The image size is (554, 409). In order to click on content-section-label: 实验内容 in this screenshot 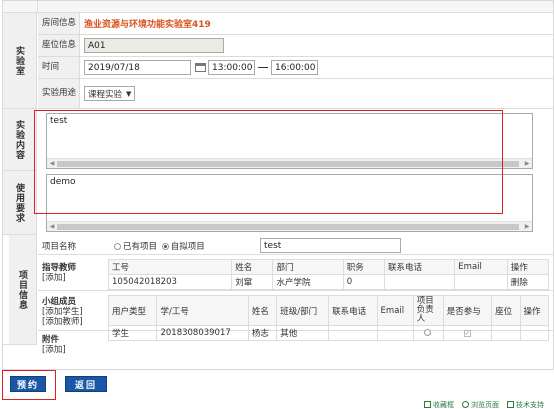, I will do `click(20, 140)`.